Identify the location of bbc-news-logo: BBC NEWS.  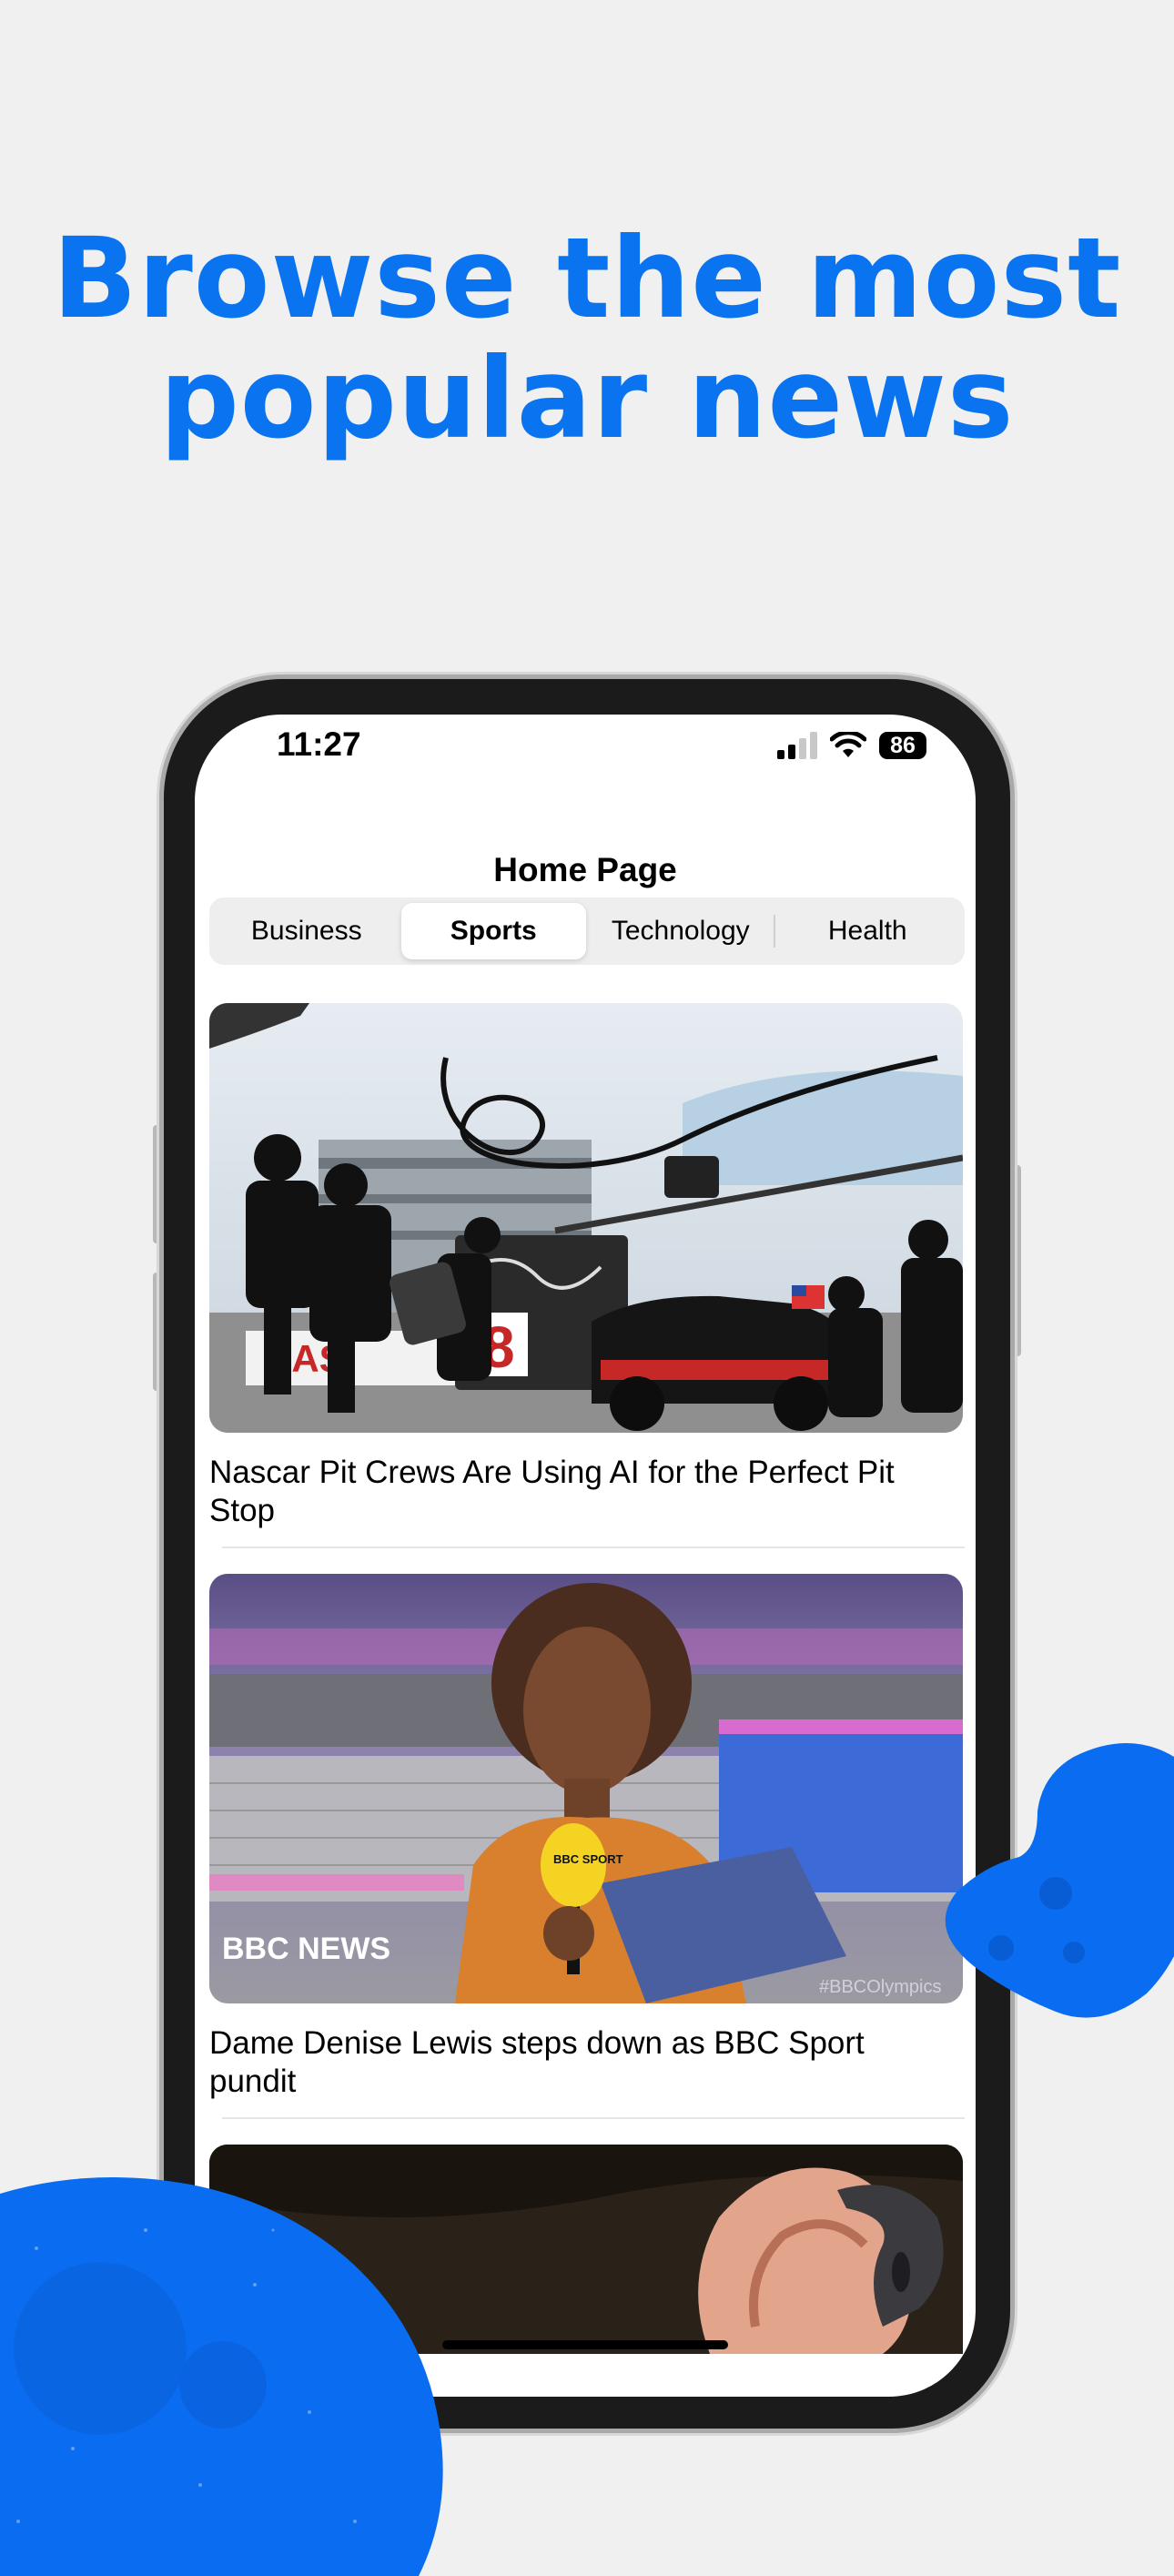
(306, 1949).